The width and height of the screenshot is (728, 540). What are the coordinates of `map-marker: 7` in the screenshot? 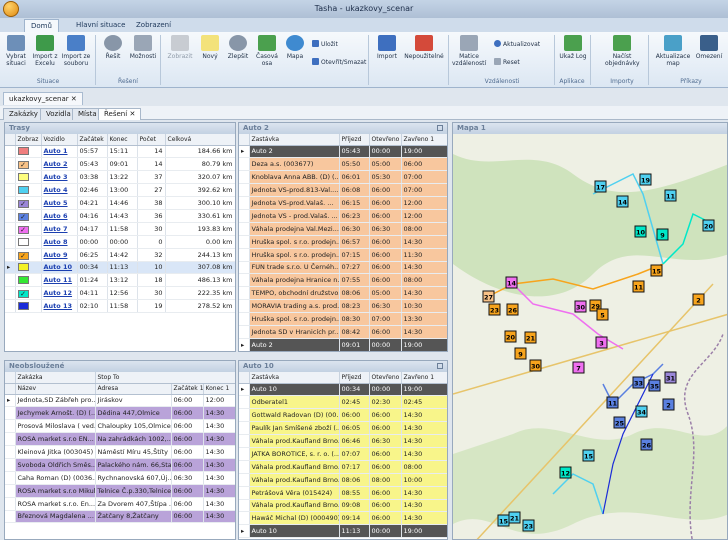 It's located at (578, 367).